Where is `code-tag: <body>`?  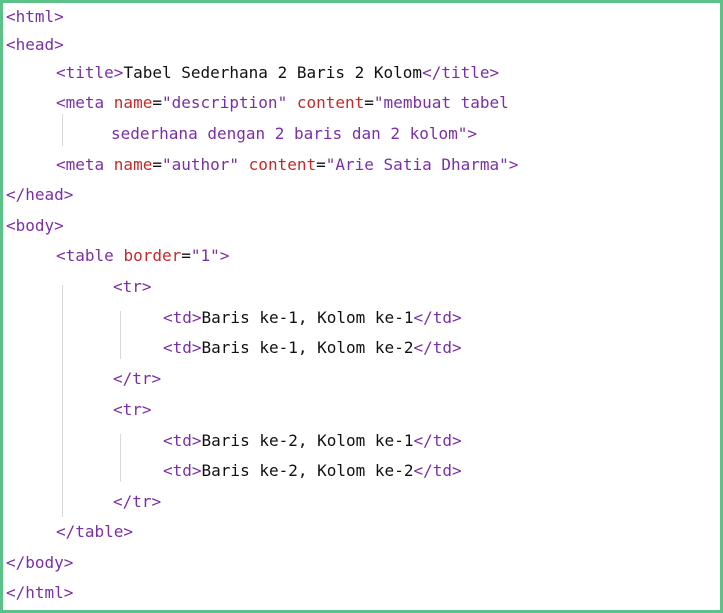 code-tag: <body> is located at coordinates (35, 225).